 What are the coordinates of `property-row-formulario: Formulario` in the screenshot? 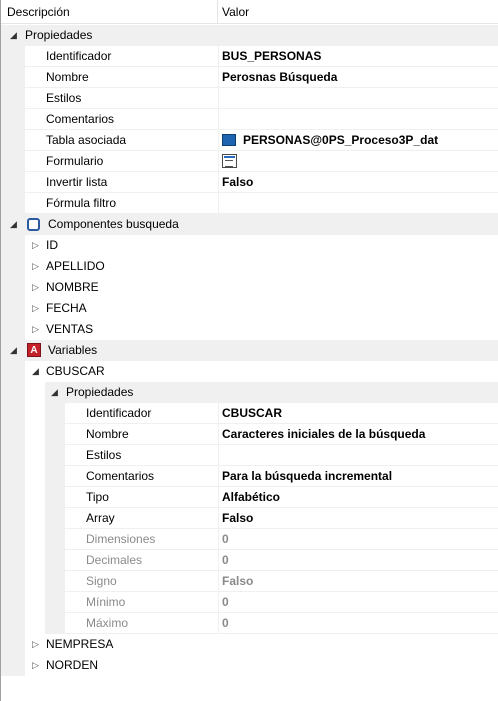 It's located at (249, 161).